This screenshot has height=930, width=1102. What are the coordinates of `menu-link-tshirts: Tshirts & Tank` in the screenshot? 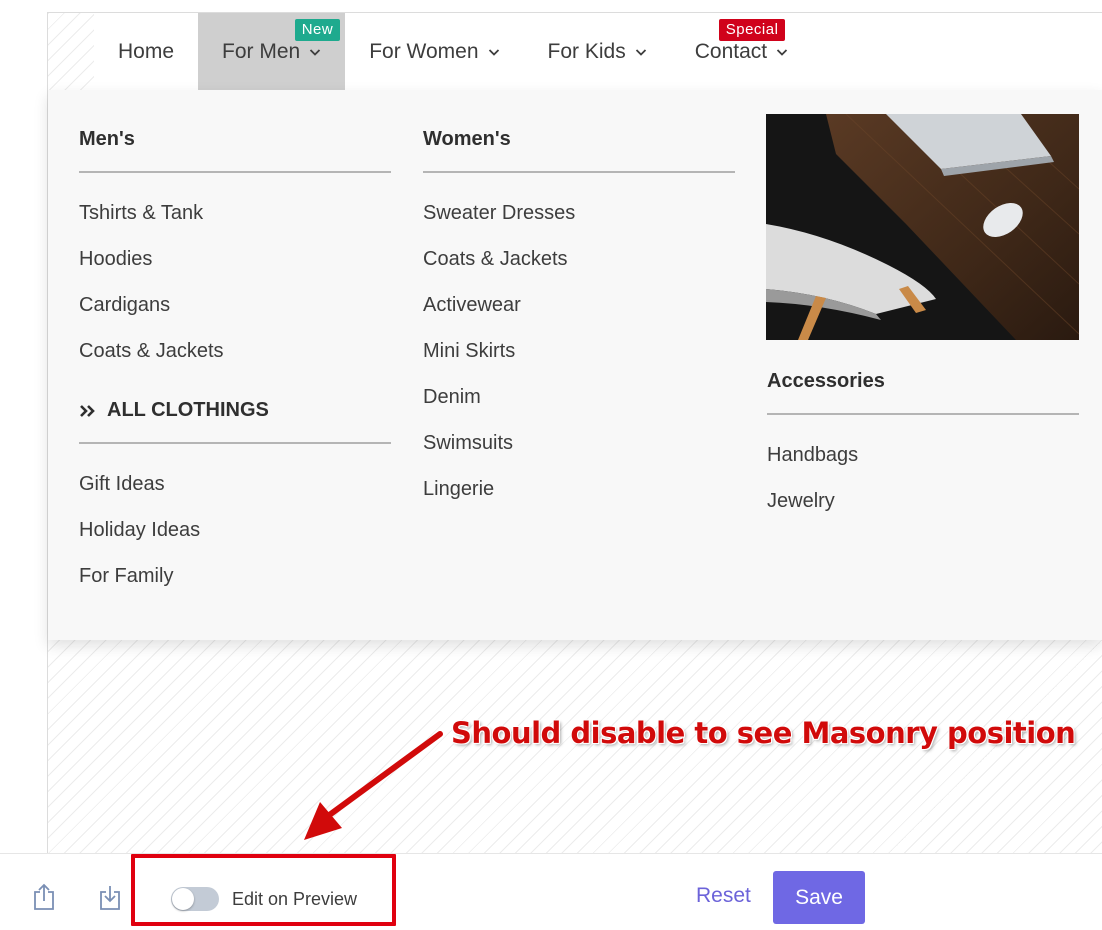 It's located at (235, 213).